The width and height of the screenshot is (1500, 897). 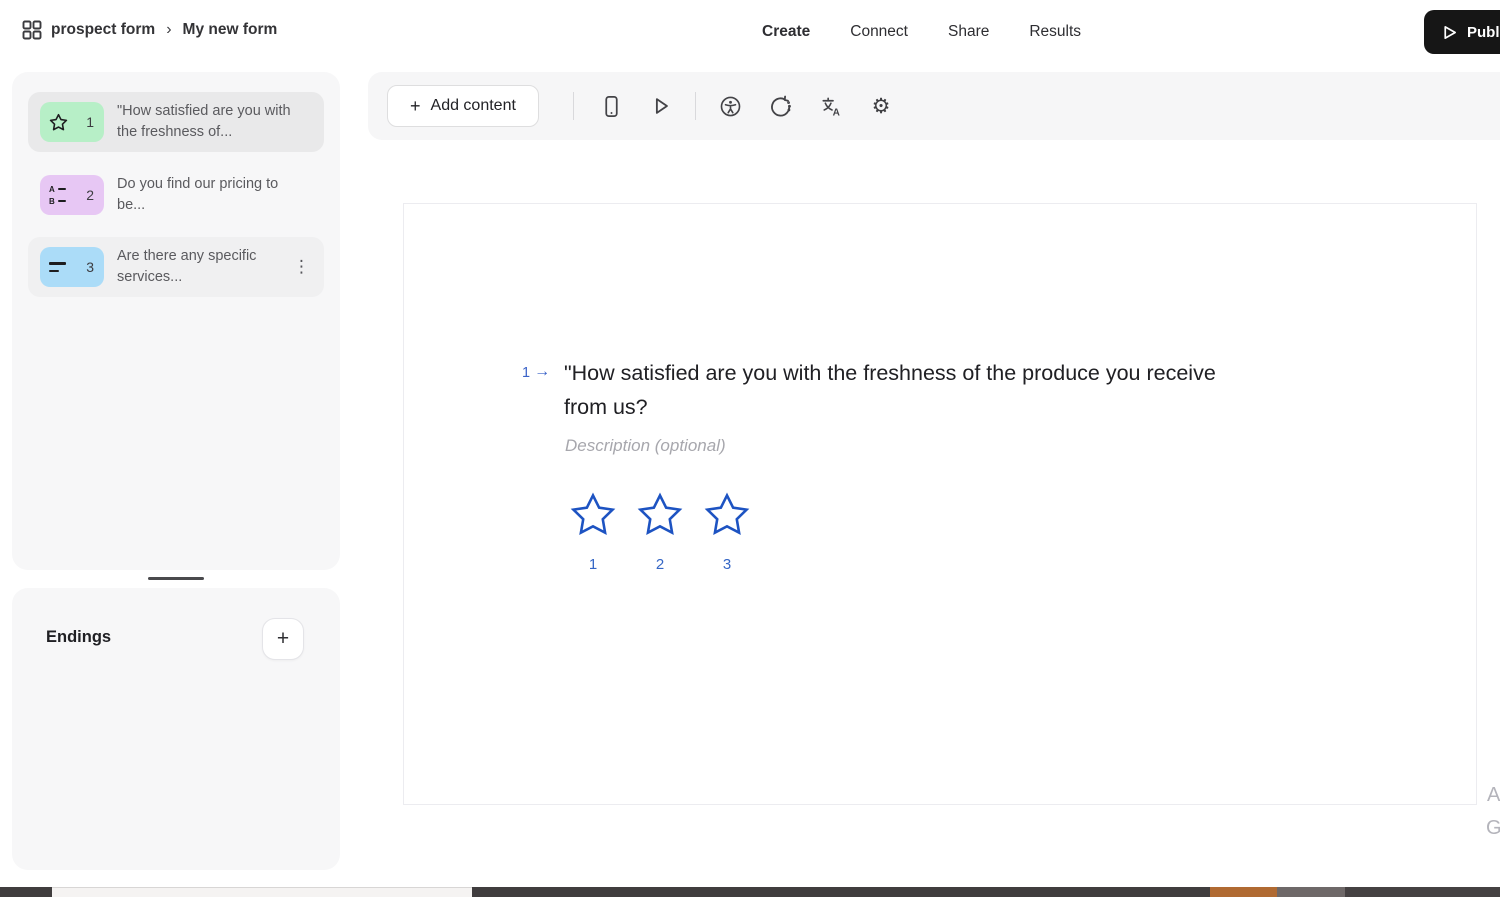 I want to click on endings-label: Endings, so click(x=79, y=637).